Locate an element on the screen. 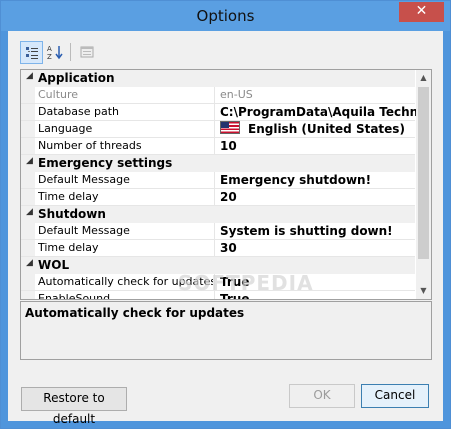  property-value-text: System is shutting down! is located at coordinates (306, 231).